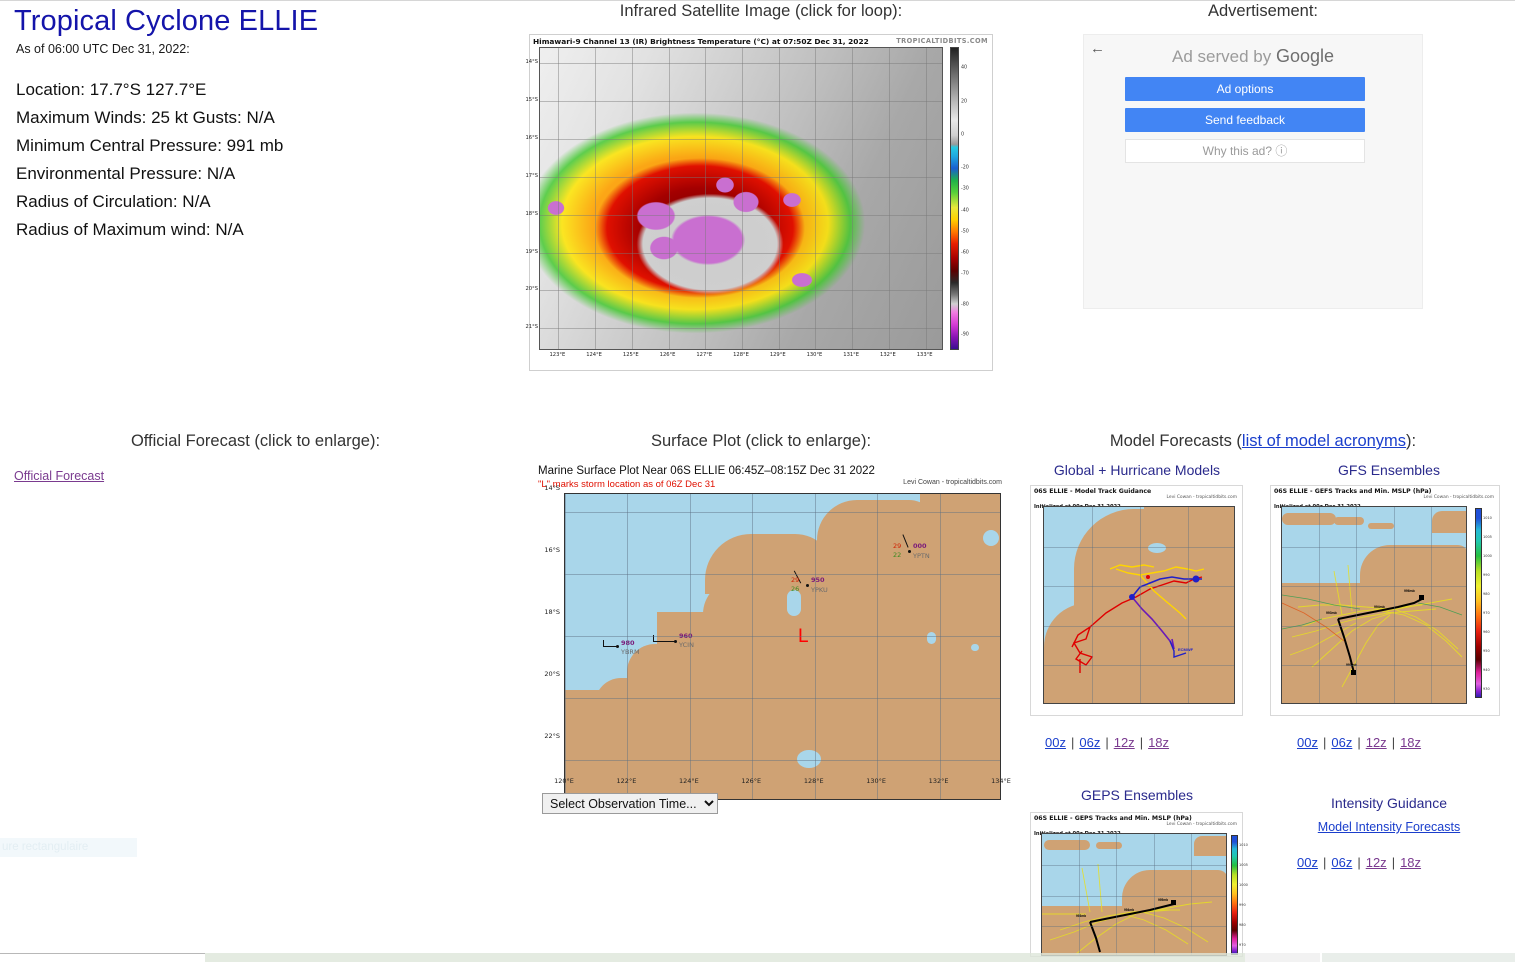  What do you see at coordinates (965, 335) in the screenshot?
I see `satellite-colorbar-tick: -90` at bounding box center [965, 335].